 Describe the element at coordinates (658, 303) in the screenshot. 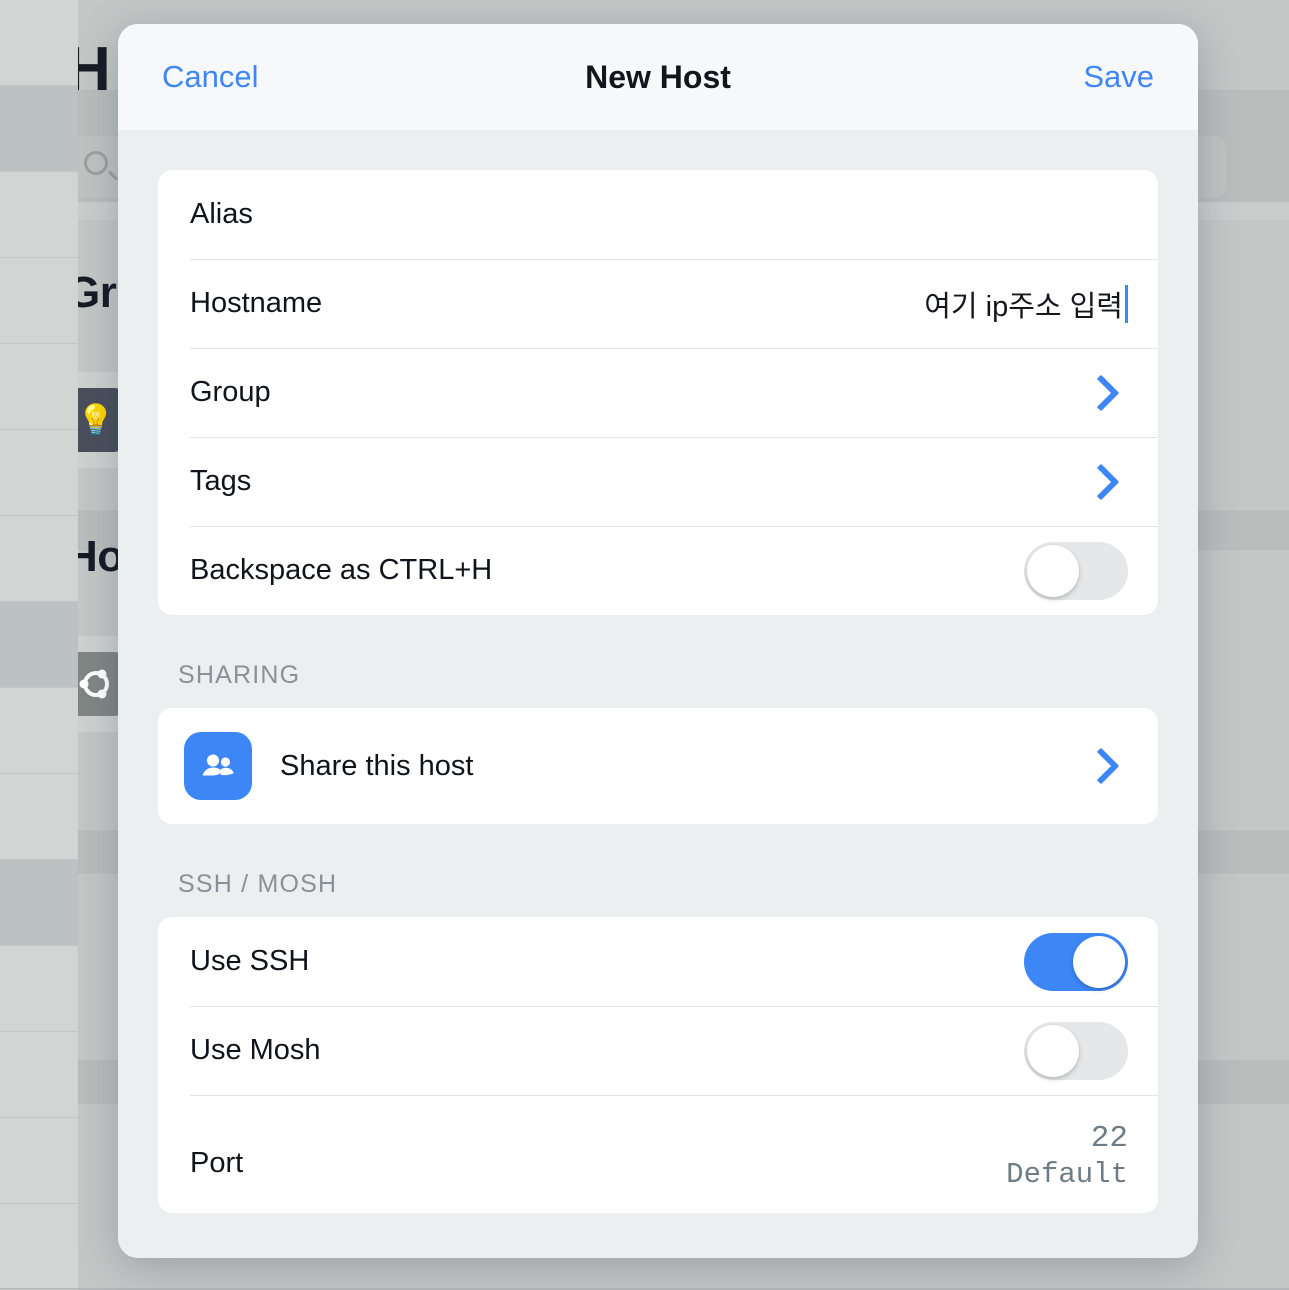

I see `hostname-row: Hostname 여기 ip주소 입력` at that location.